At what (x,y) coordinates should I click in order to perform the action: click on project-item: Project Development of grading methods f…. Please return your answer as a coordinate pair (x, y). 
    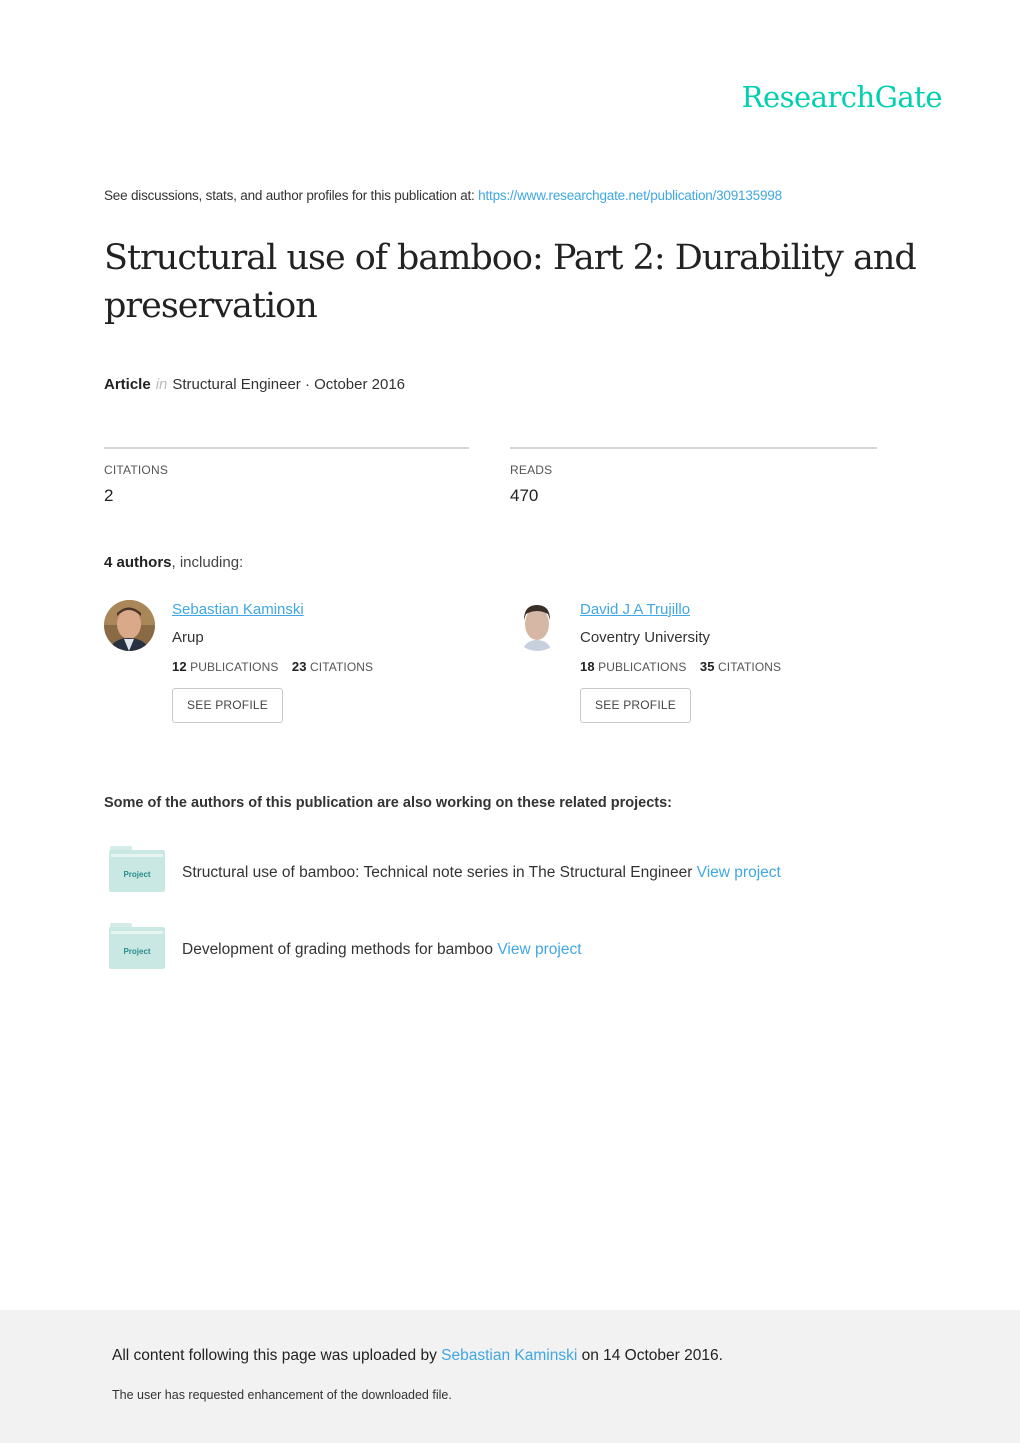
    Looking at the image, I should click on (509, 946).